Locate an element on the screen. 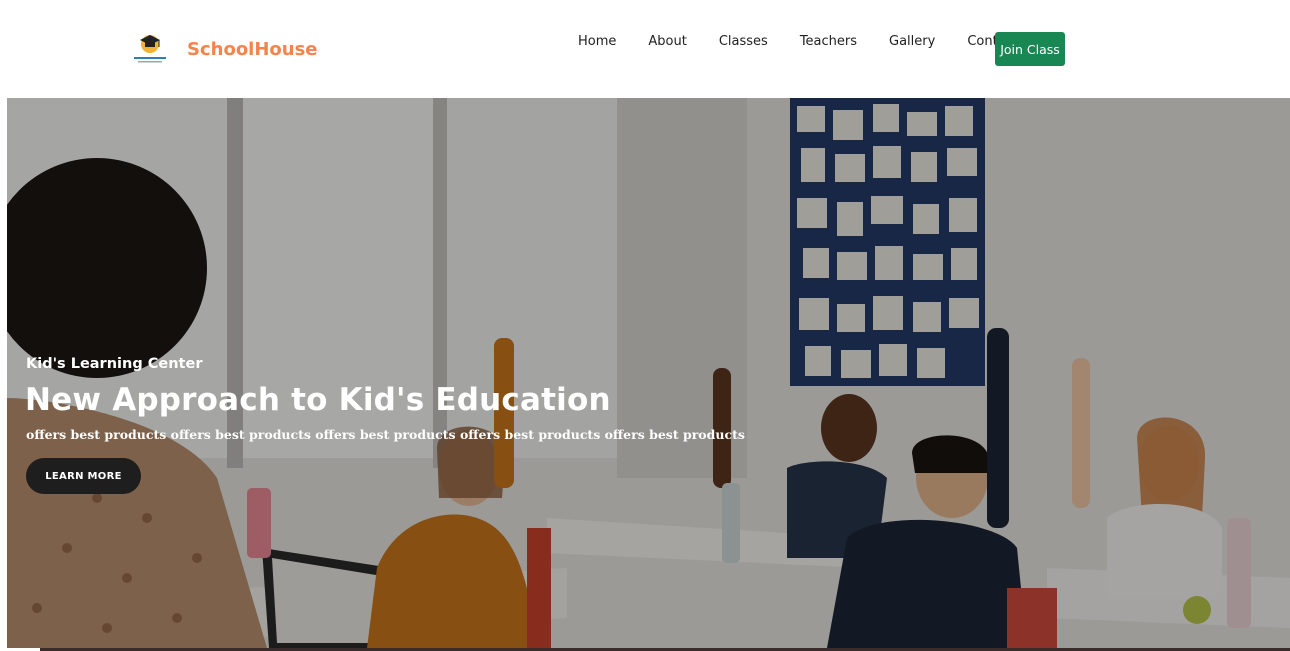 The width and height of the screenshot is (1290, 651). nav-link-about: About is located at coordinates (667, 41).